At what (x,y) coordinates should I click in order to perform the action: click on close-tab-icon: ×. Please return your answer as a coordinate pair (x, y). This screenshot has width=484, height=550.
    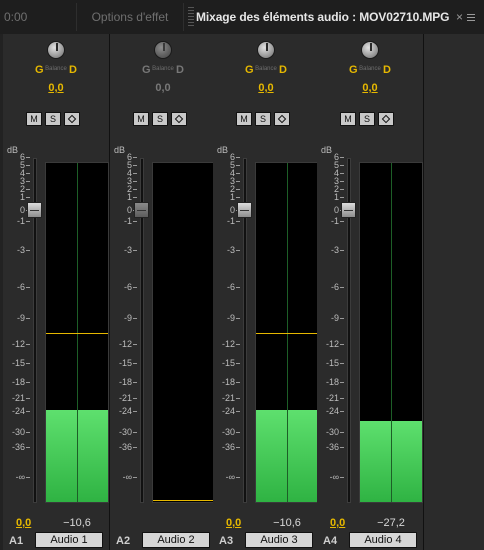
    Looking at the image, I should click on (459, 17).